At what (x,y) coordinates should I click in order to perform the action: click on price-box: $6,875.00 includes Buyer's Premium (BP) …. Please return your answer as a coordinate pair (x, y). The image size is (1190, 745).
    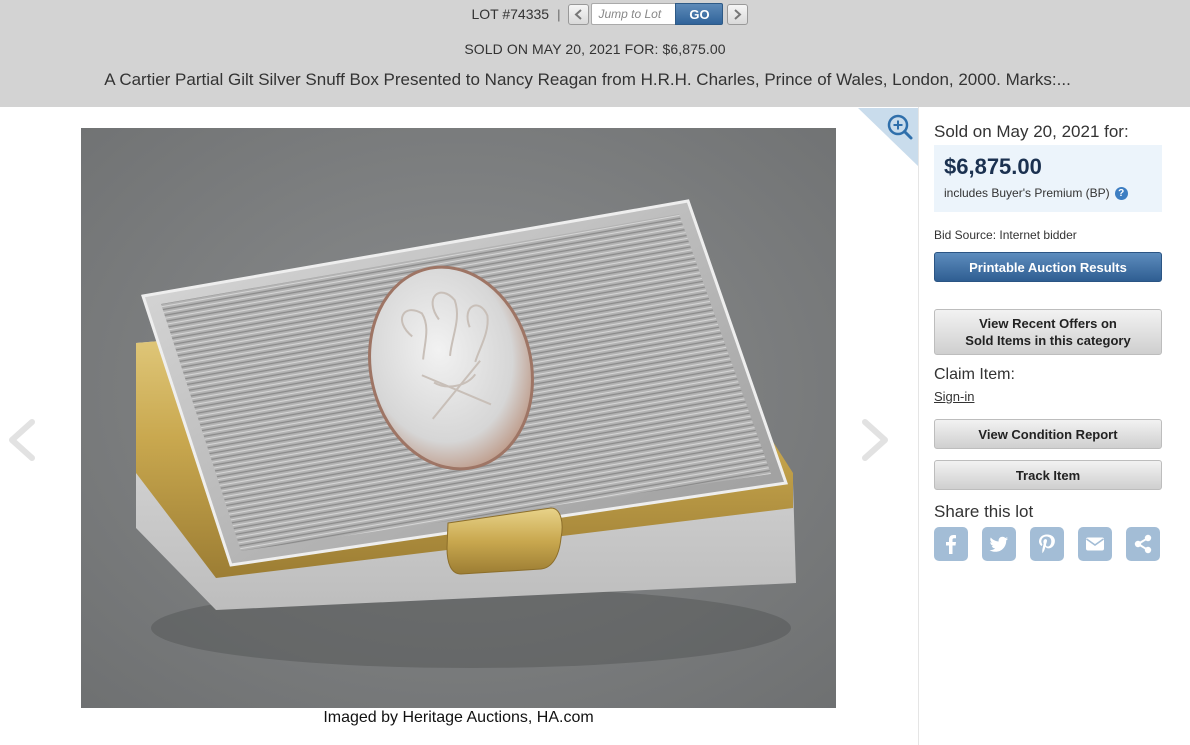
    Looking at the image, I should click on (1048, 178).